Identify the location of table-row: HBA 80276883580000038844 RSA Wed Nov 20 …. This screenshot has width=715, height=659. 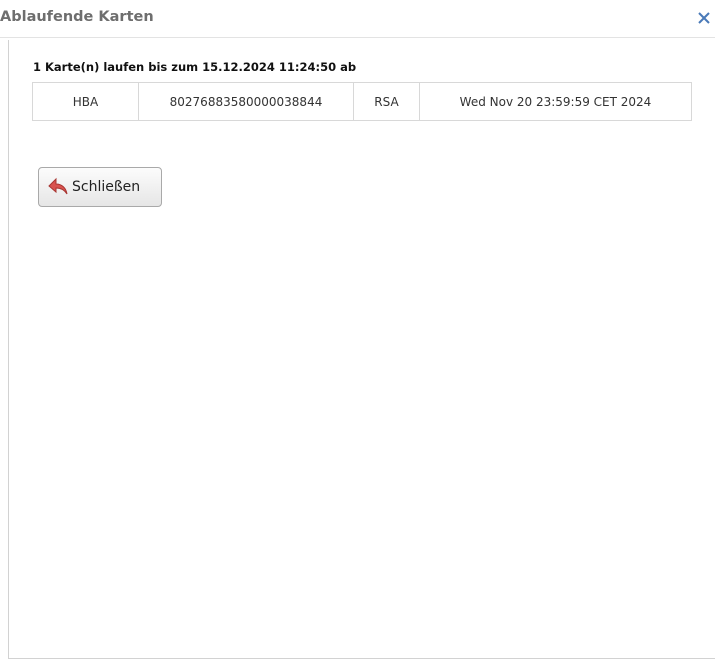
(362, 101).